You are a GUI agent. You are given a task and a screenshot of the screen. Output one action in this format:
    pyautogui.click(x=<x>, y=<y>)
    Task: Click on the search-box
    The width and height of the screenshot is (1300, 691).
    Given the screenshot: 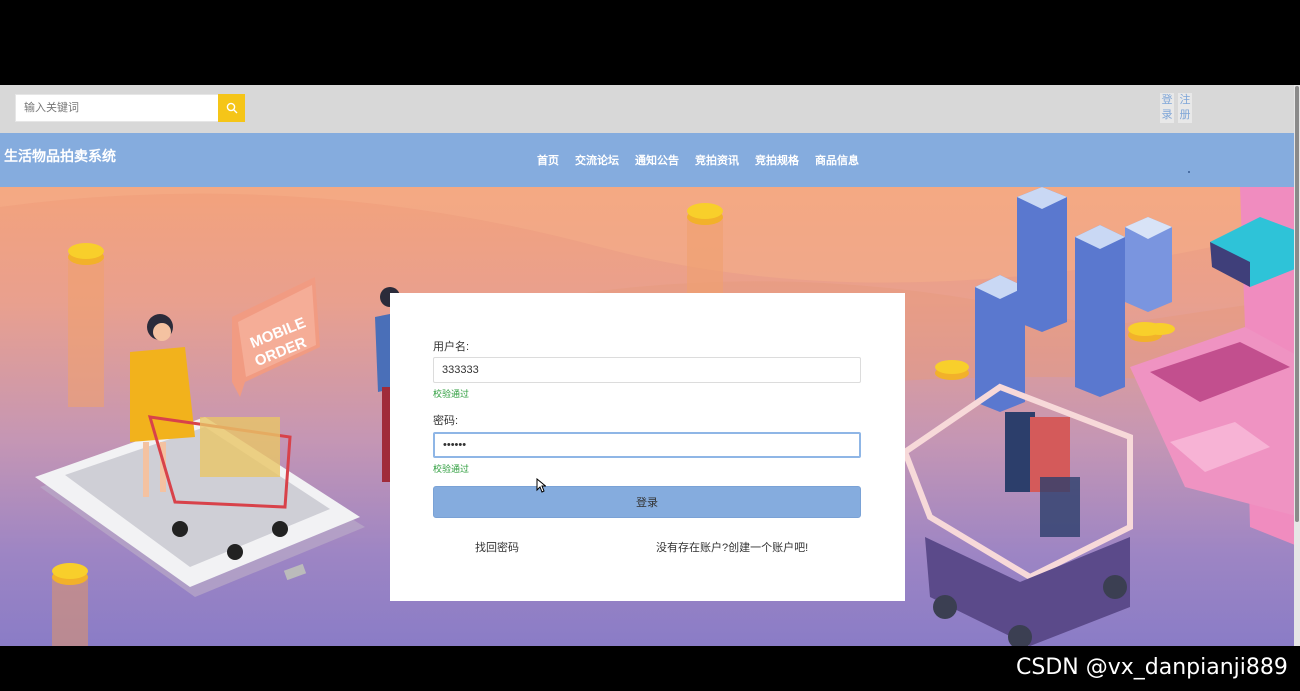 What is the action you would take?
    pyautogui.click(x=130, y=108)
    